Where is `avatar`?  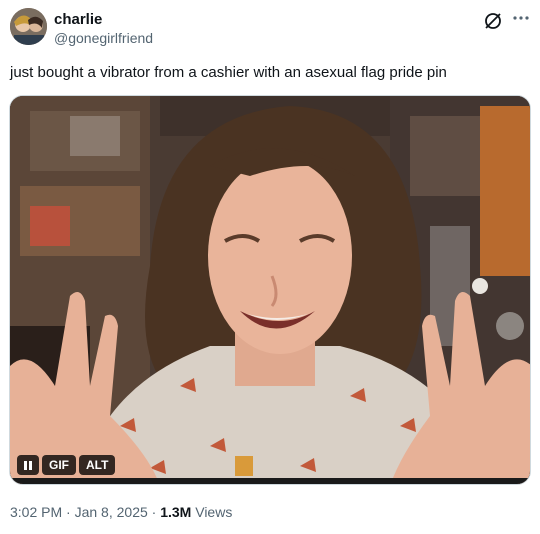
avatar is located at coordinates (28, 26).